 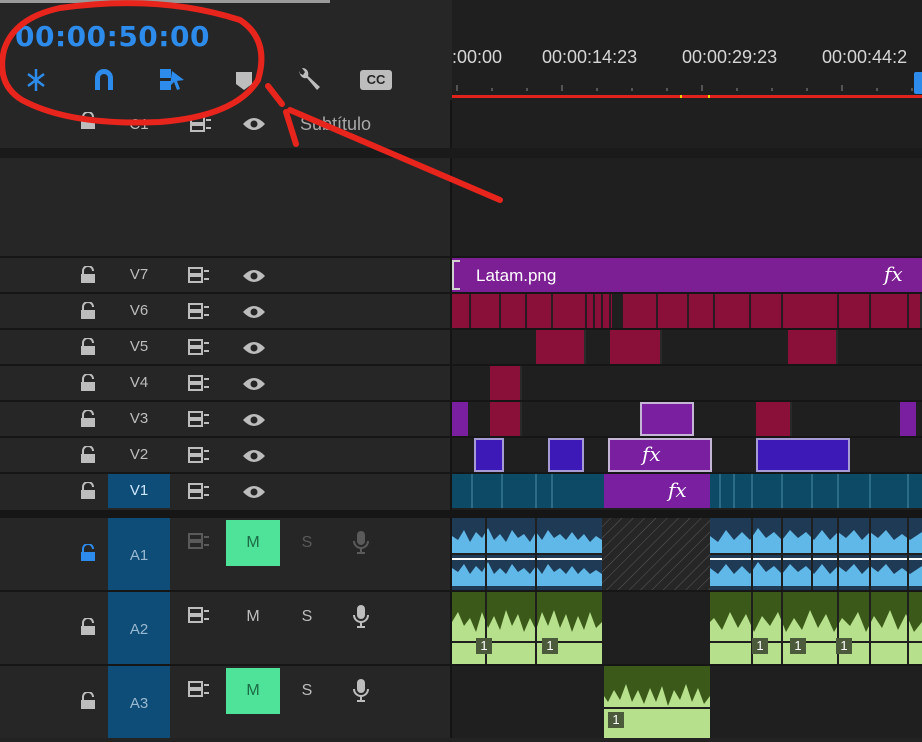 What do you see at coordinates (657, 491) in the screenshot?
I see `clip-v1-adjust` at bounding box center [657, 491].